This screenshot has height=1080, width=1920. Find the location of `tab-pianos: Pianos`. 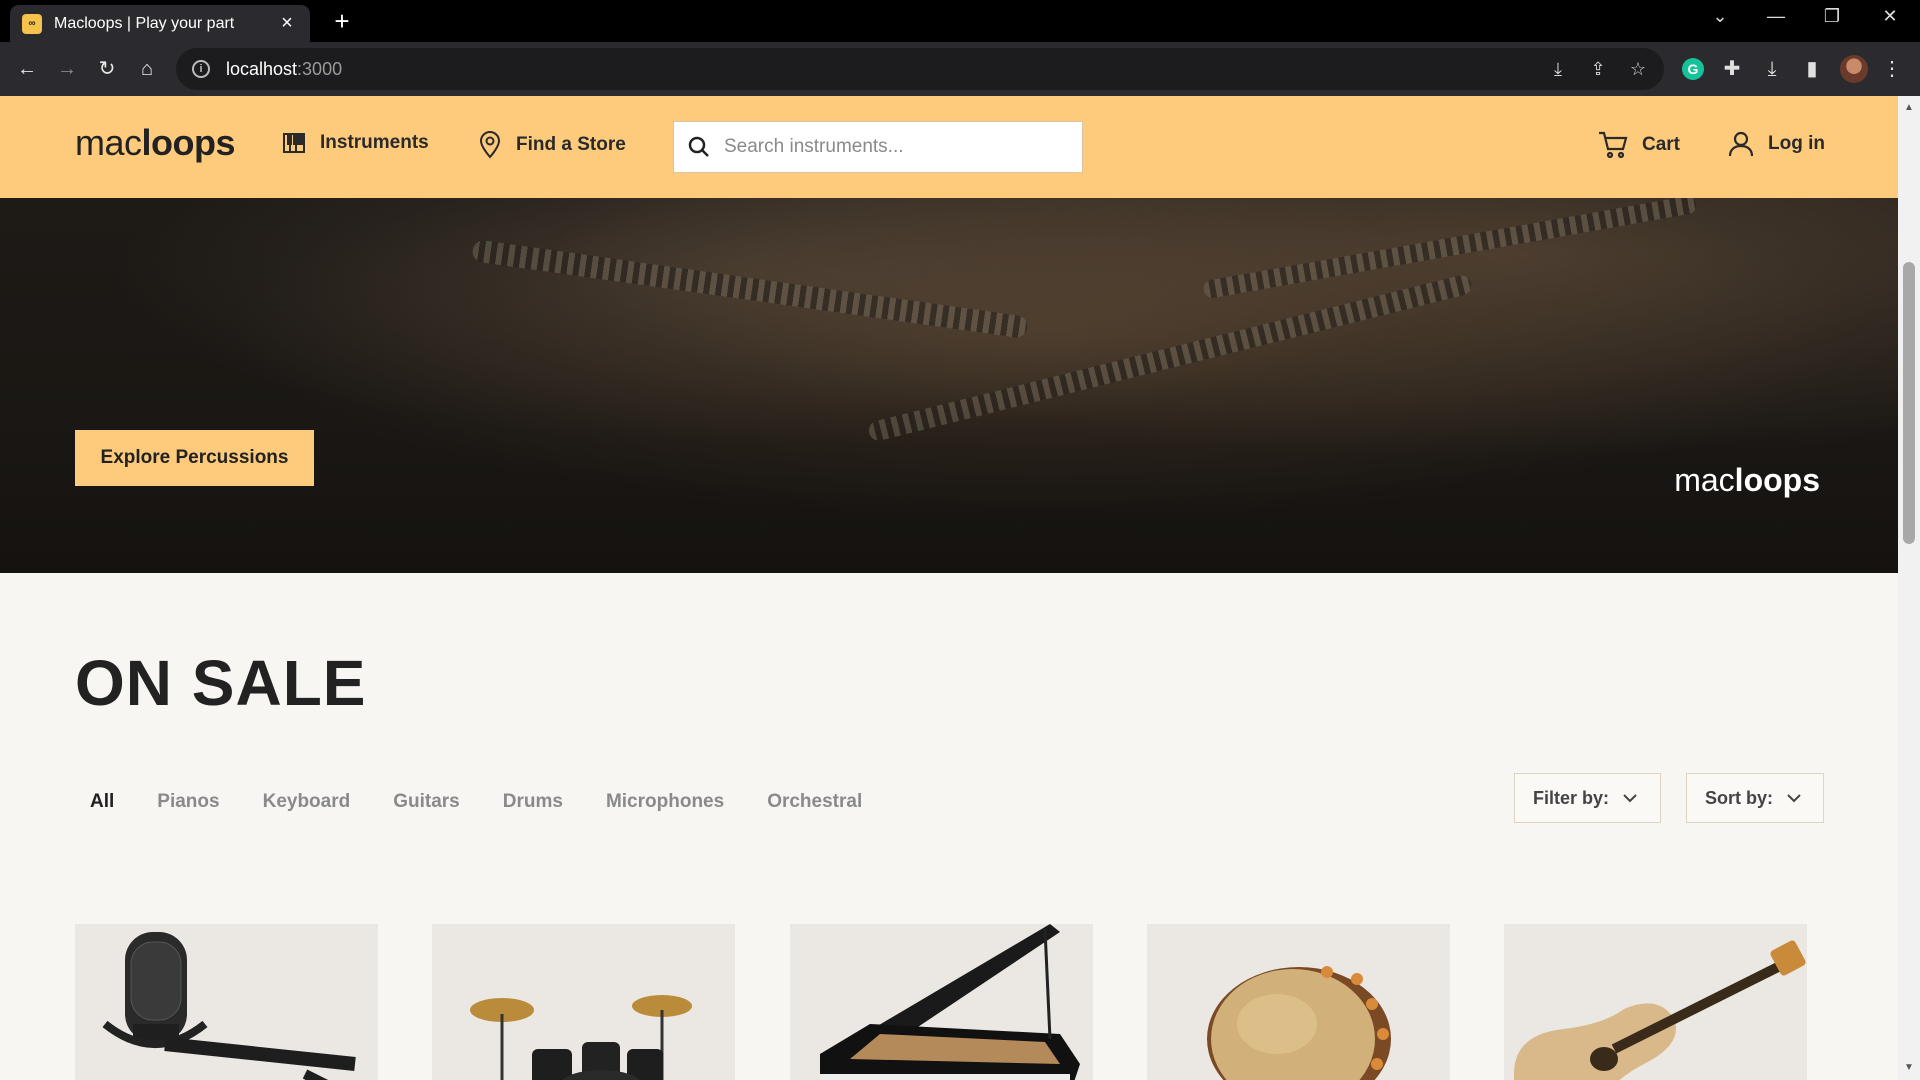

tab-pianos: Pianos is located at coordinates (188, 802).